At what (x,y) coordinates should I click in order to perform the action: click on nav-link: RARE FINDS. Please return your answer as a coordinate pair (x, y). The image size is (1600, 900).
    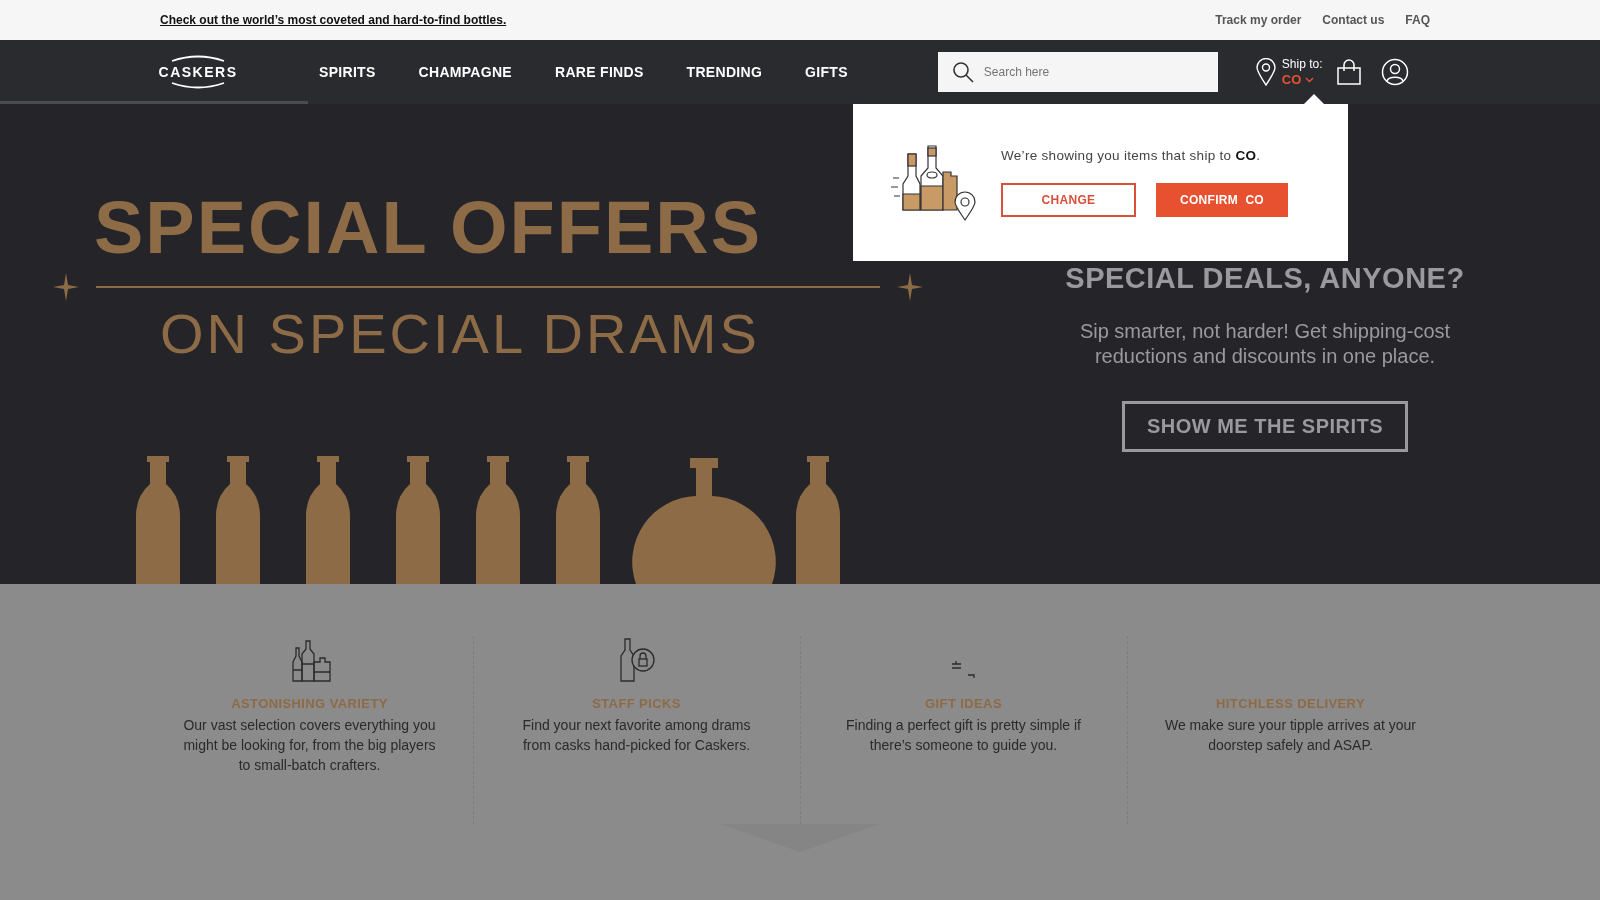
    Looking at the image, I should click on (599, 72).